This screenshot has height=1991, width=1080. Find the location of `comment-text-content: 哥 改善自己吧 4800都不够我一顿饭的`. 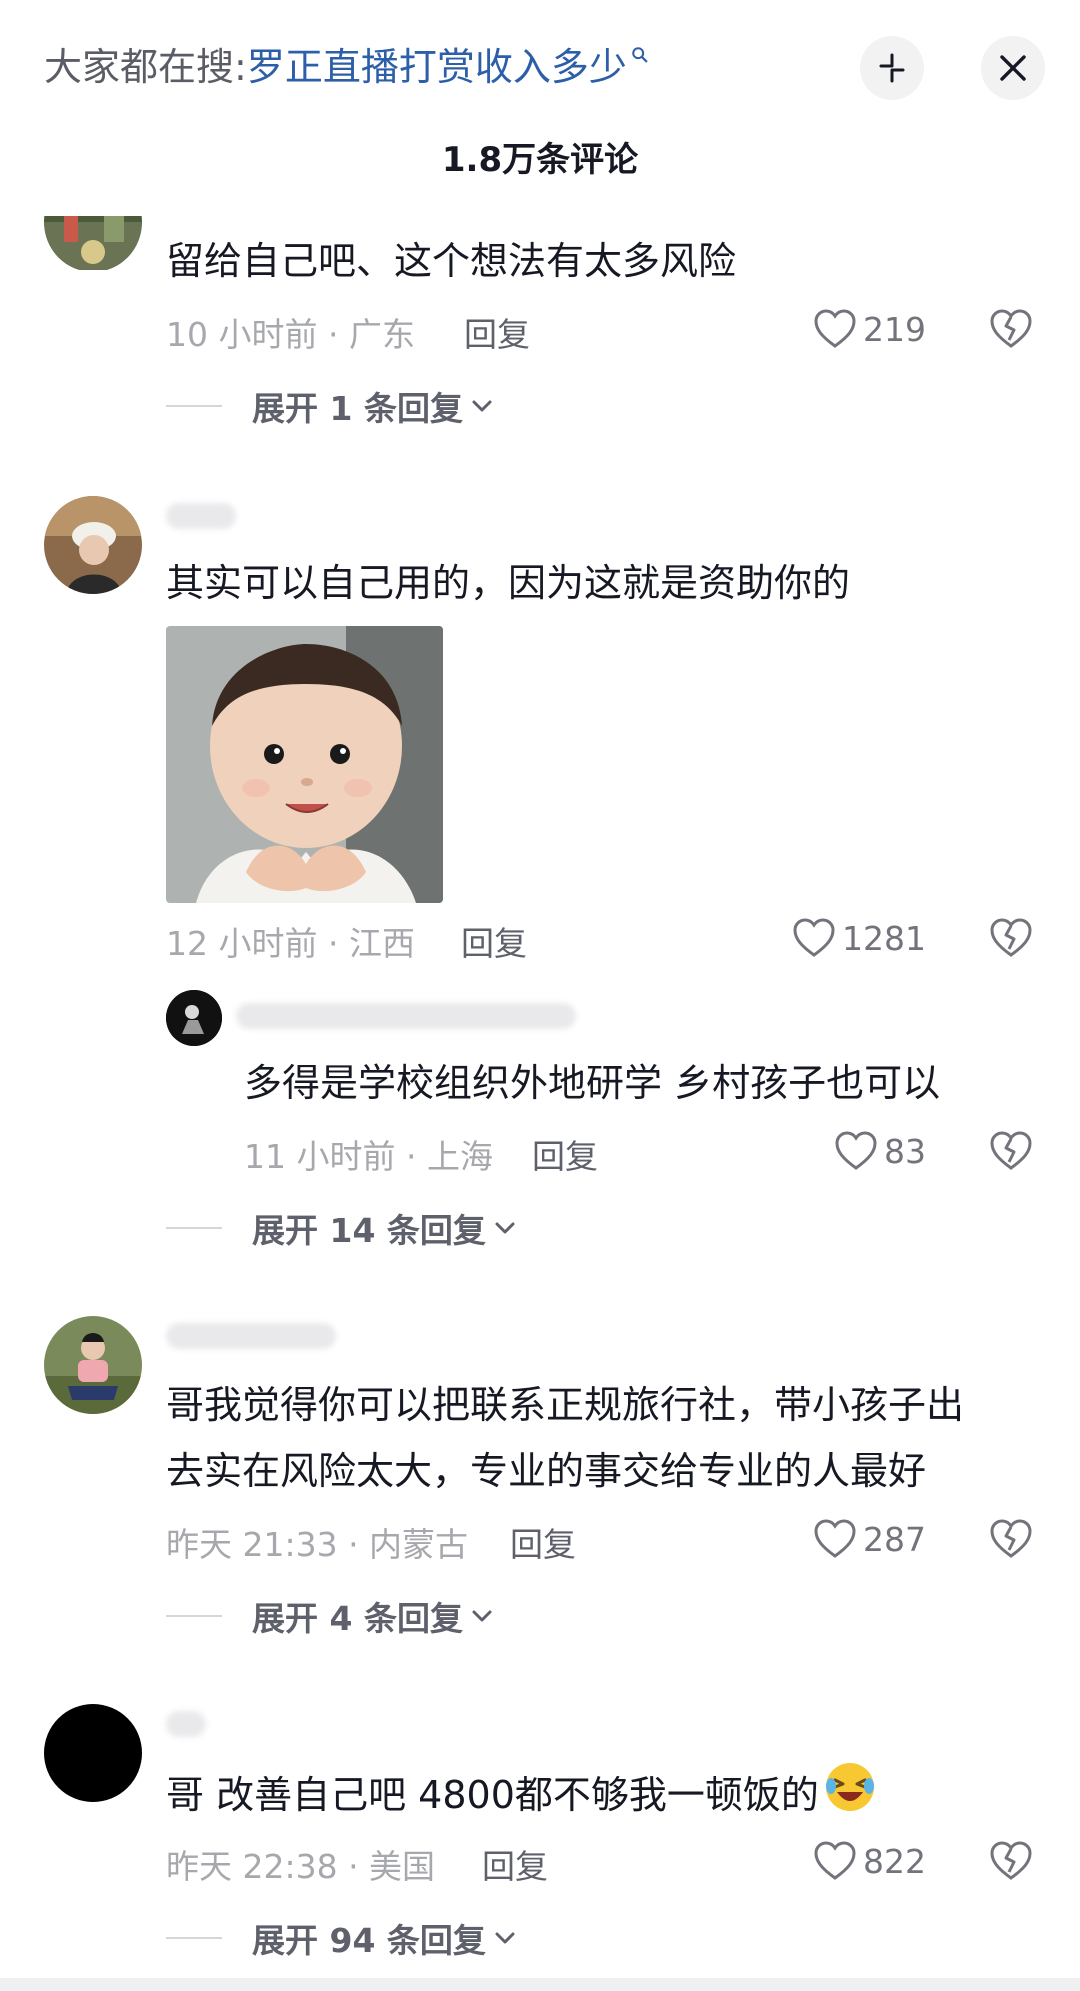

comment-text-content: 哥 改善自己吧 4800都不够我一顿饭的 is located at coordinates (492, 1795).